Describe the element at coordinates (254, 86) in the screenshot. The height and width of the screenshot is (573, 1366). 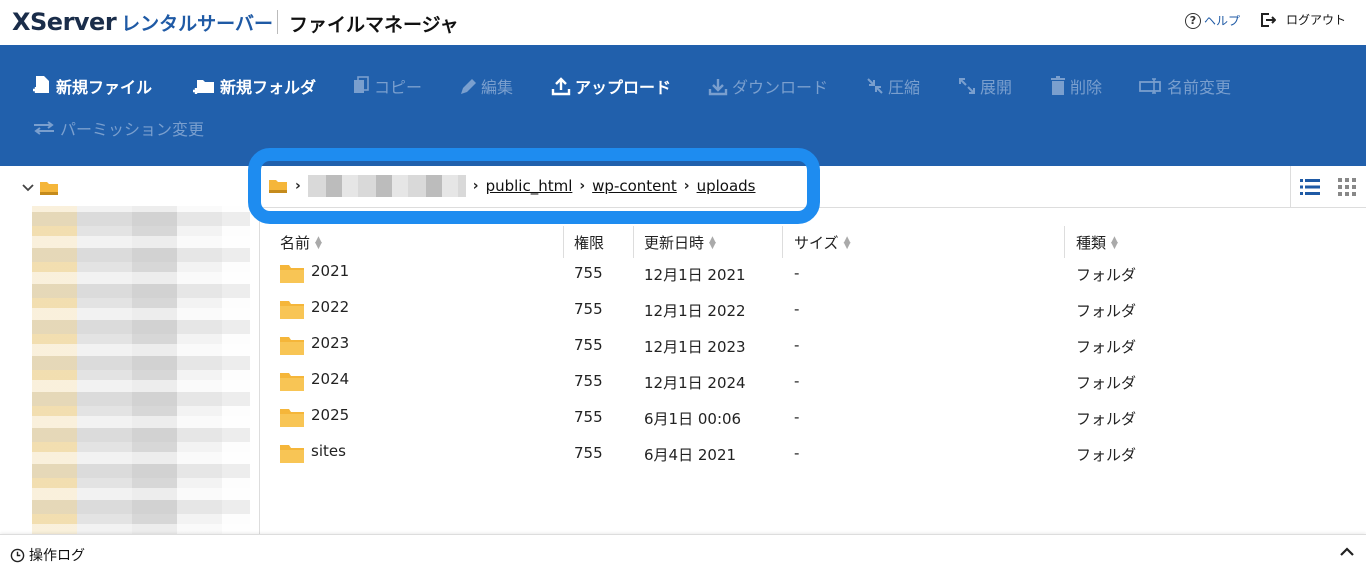
I see `new-folder-button: 新規フォルダ` at that location.